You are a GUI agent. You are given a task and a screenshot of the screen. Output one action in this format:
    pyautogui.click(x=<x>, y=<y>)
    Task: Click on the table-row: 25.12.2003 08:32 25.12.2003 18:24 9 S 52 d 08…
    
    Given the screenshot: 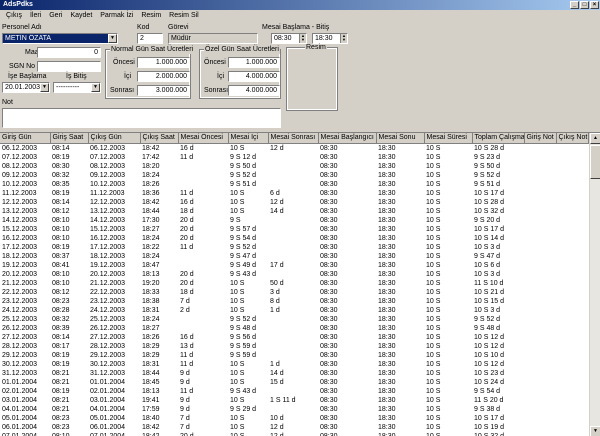 What is the action you would take?
    pyautogui.click(x=294, y=319)
    